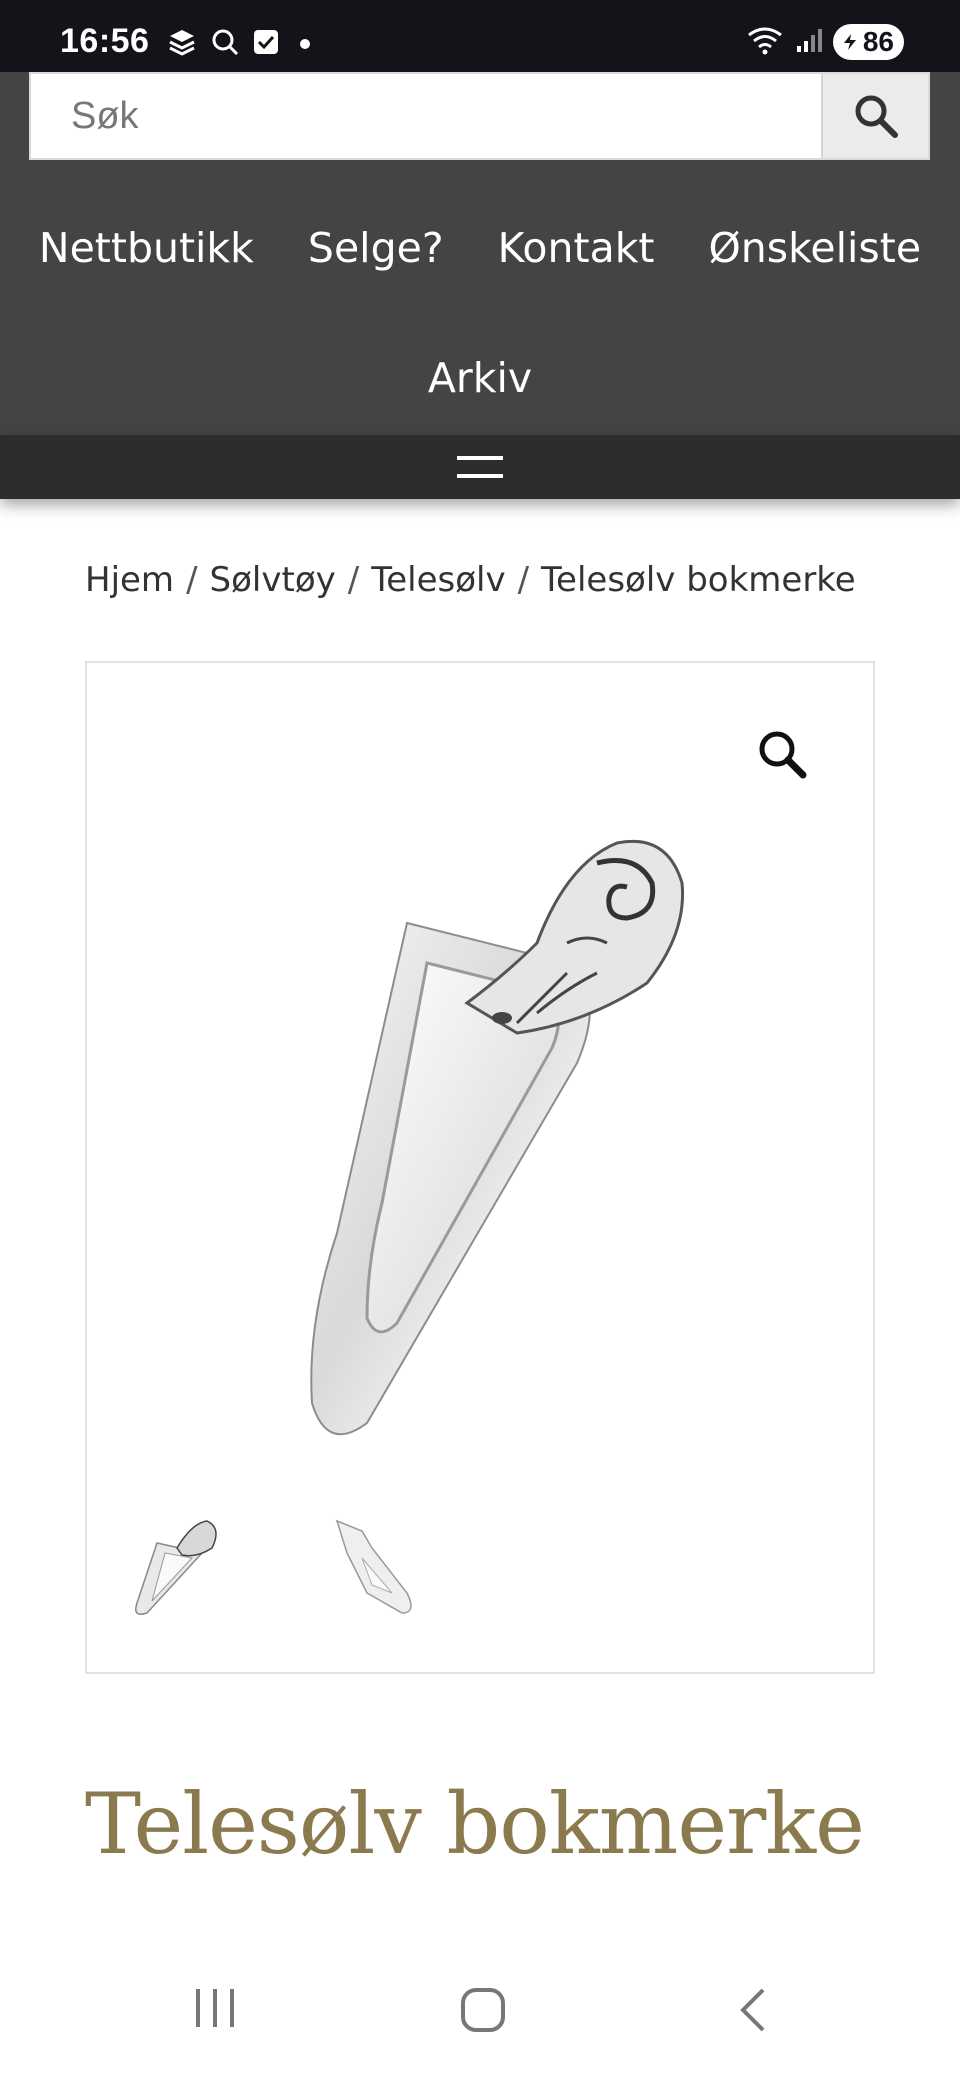 Image resolution: width=960 pixels, height=2080 pixels. I want to click on nav-item-kontakt: Kontakt, so click(576, 248).